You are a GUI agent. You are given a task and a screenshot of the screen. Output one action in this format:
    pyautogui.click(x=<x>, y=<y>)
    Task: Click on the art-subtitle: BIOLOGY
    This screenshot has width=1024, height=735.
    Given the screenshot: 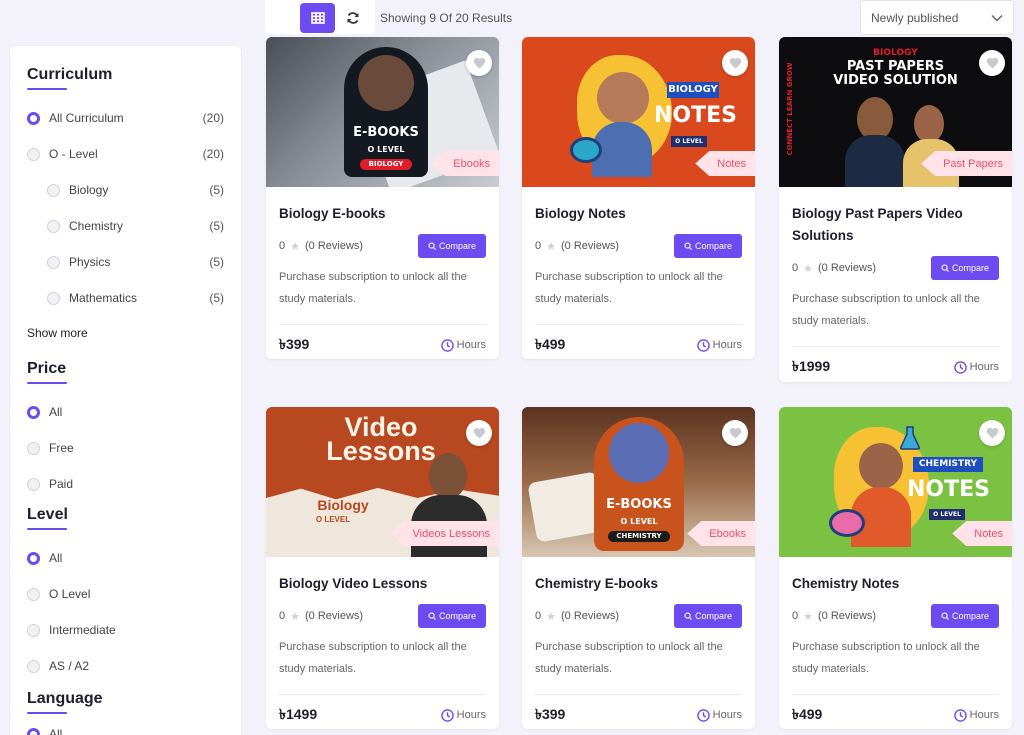 What is the action you would take?
    pyautogui.click(x=693, y=90)
    